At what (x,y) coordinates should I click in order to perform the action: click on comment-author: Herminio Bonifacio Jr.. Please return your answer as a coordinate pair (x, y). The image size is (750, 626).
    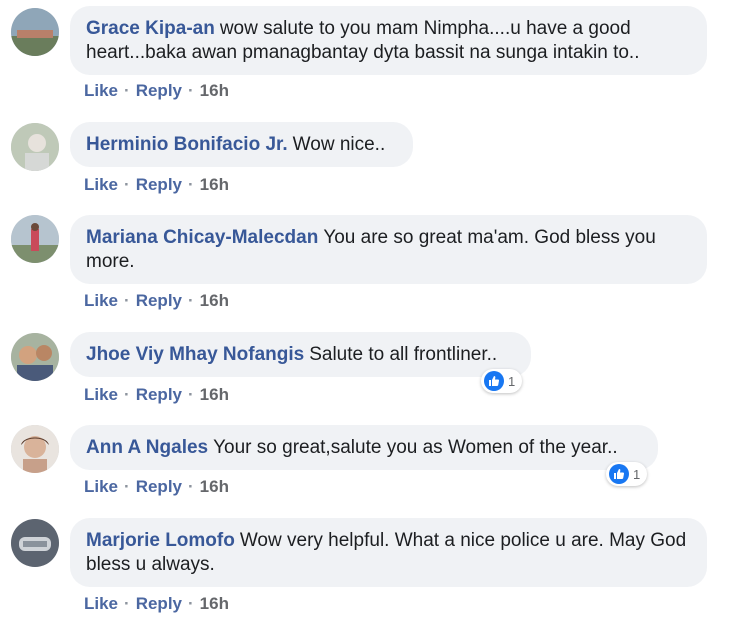
    Looking at the image, I should click on (187, 144).